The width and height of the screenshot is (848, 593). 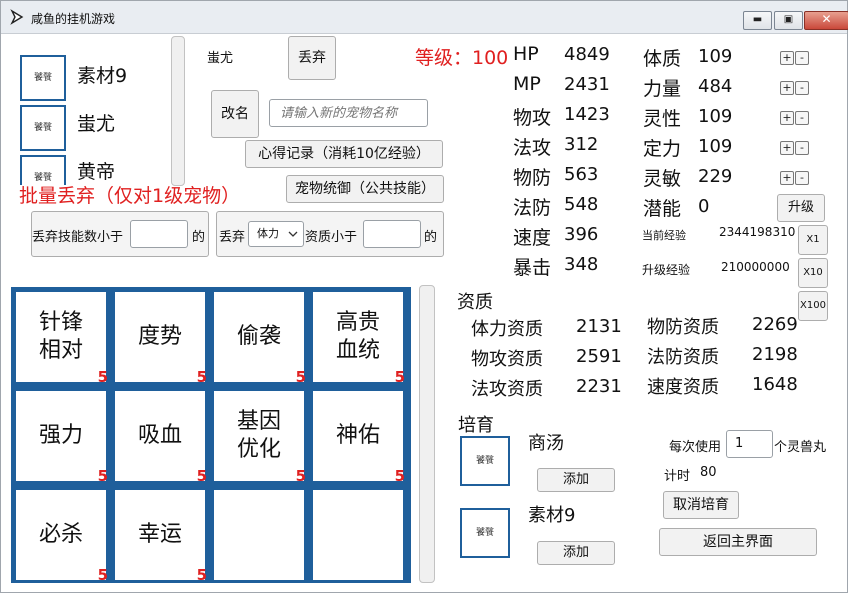 I want to click on foc-minus-button: -, so click(x=802, y=148).